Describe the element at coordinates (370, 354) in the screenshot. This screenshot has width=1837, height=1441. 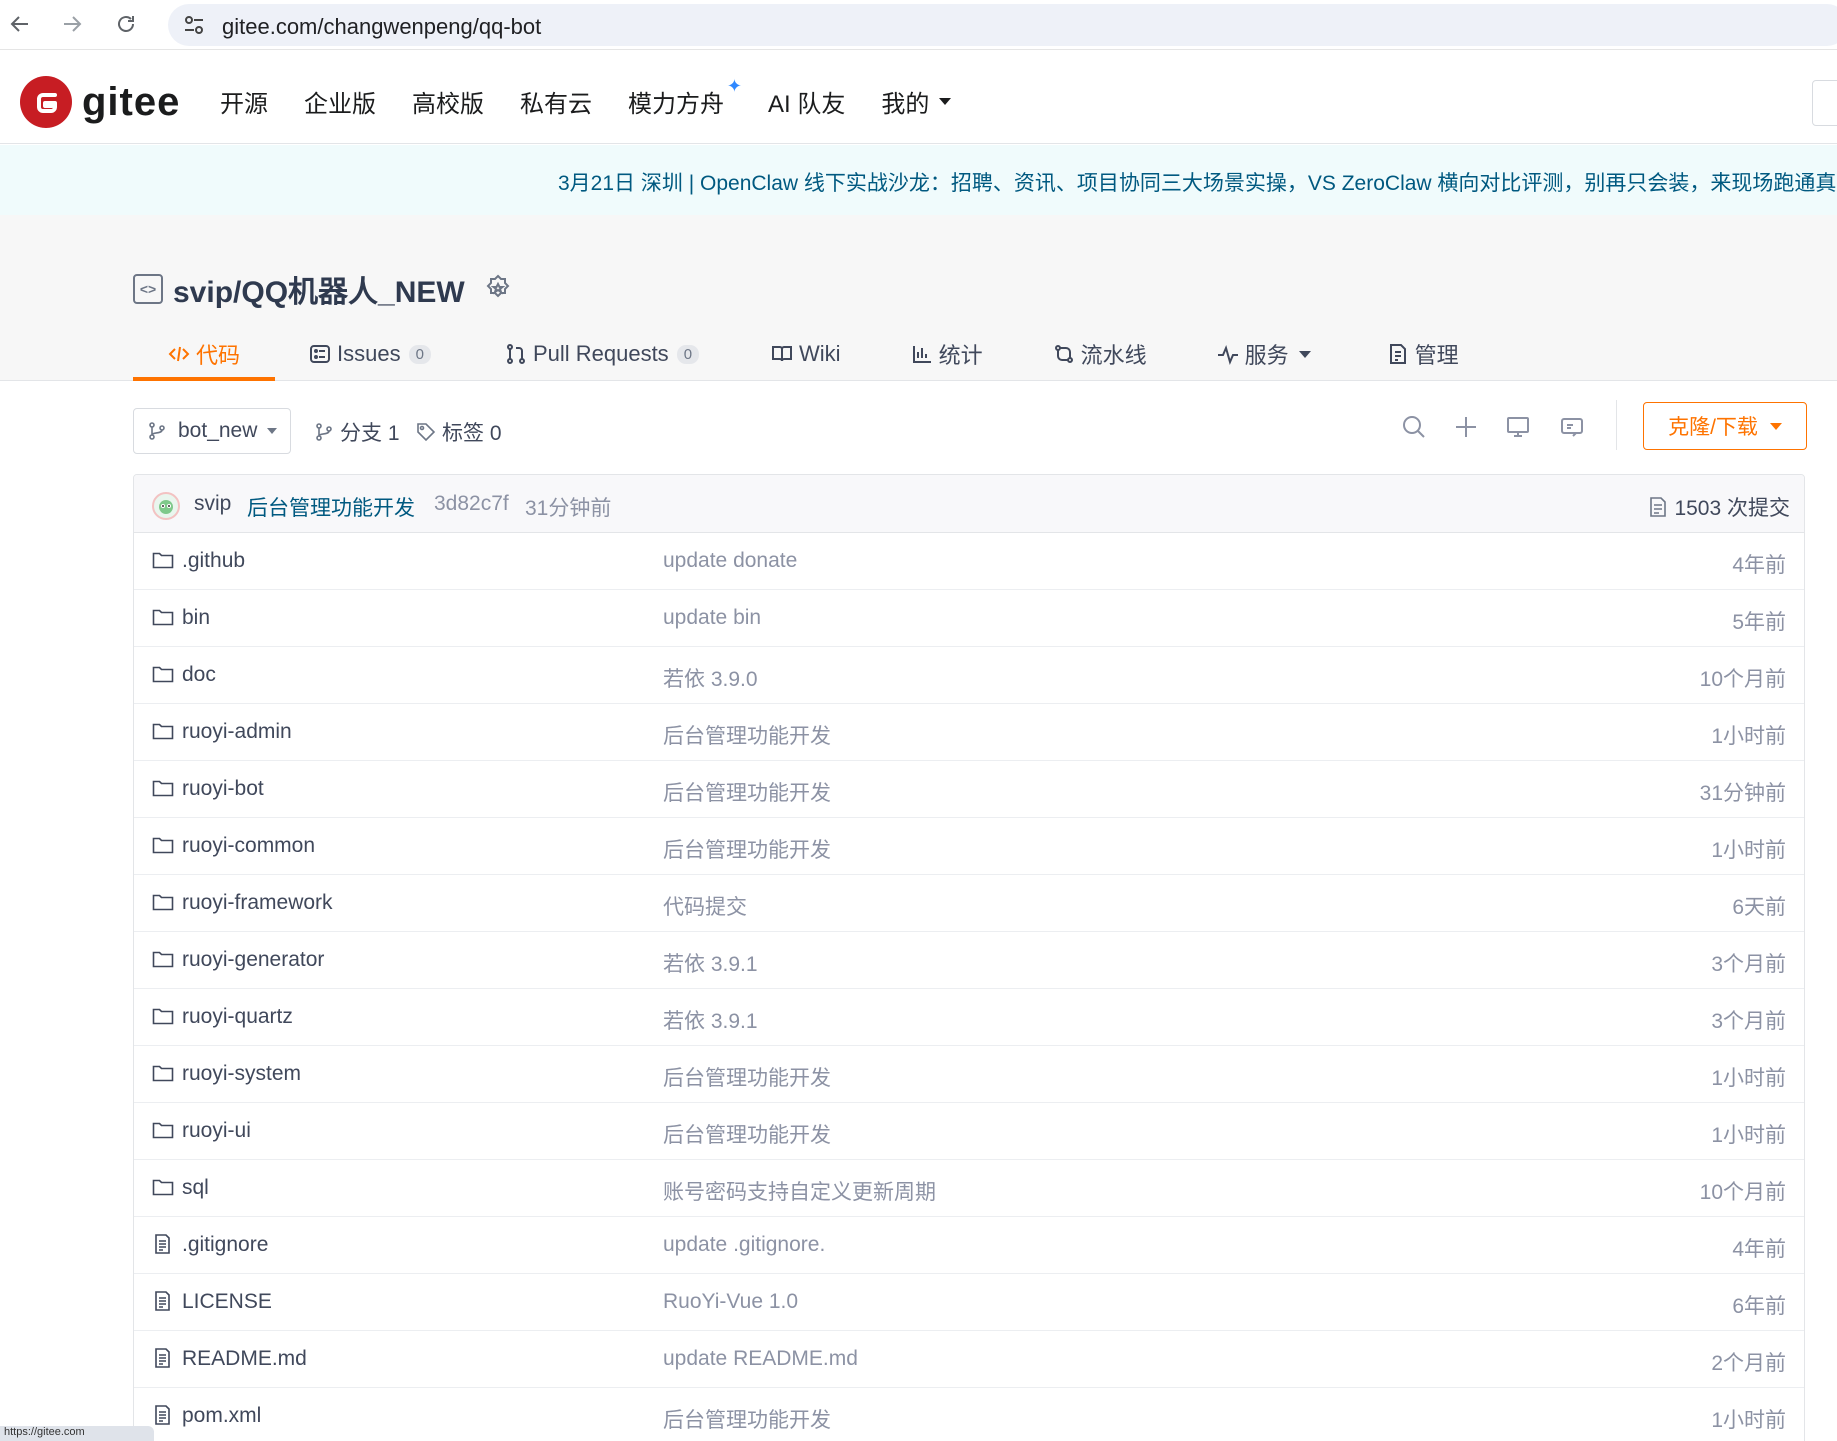
I see `tab-issues: Issues 0` at that location.